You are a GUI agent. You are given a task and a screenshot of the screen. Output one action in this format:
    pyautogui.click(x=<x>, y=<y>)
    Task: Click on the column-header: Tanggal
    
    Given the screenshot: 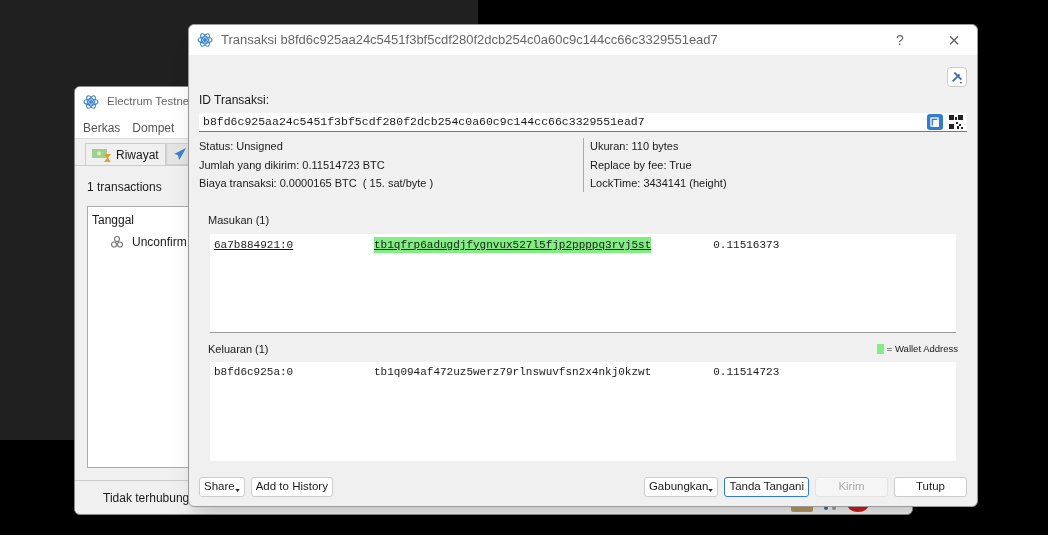 What is the action you would take?
    pyautogui.click(x=113, y=220)
    